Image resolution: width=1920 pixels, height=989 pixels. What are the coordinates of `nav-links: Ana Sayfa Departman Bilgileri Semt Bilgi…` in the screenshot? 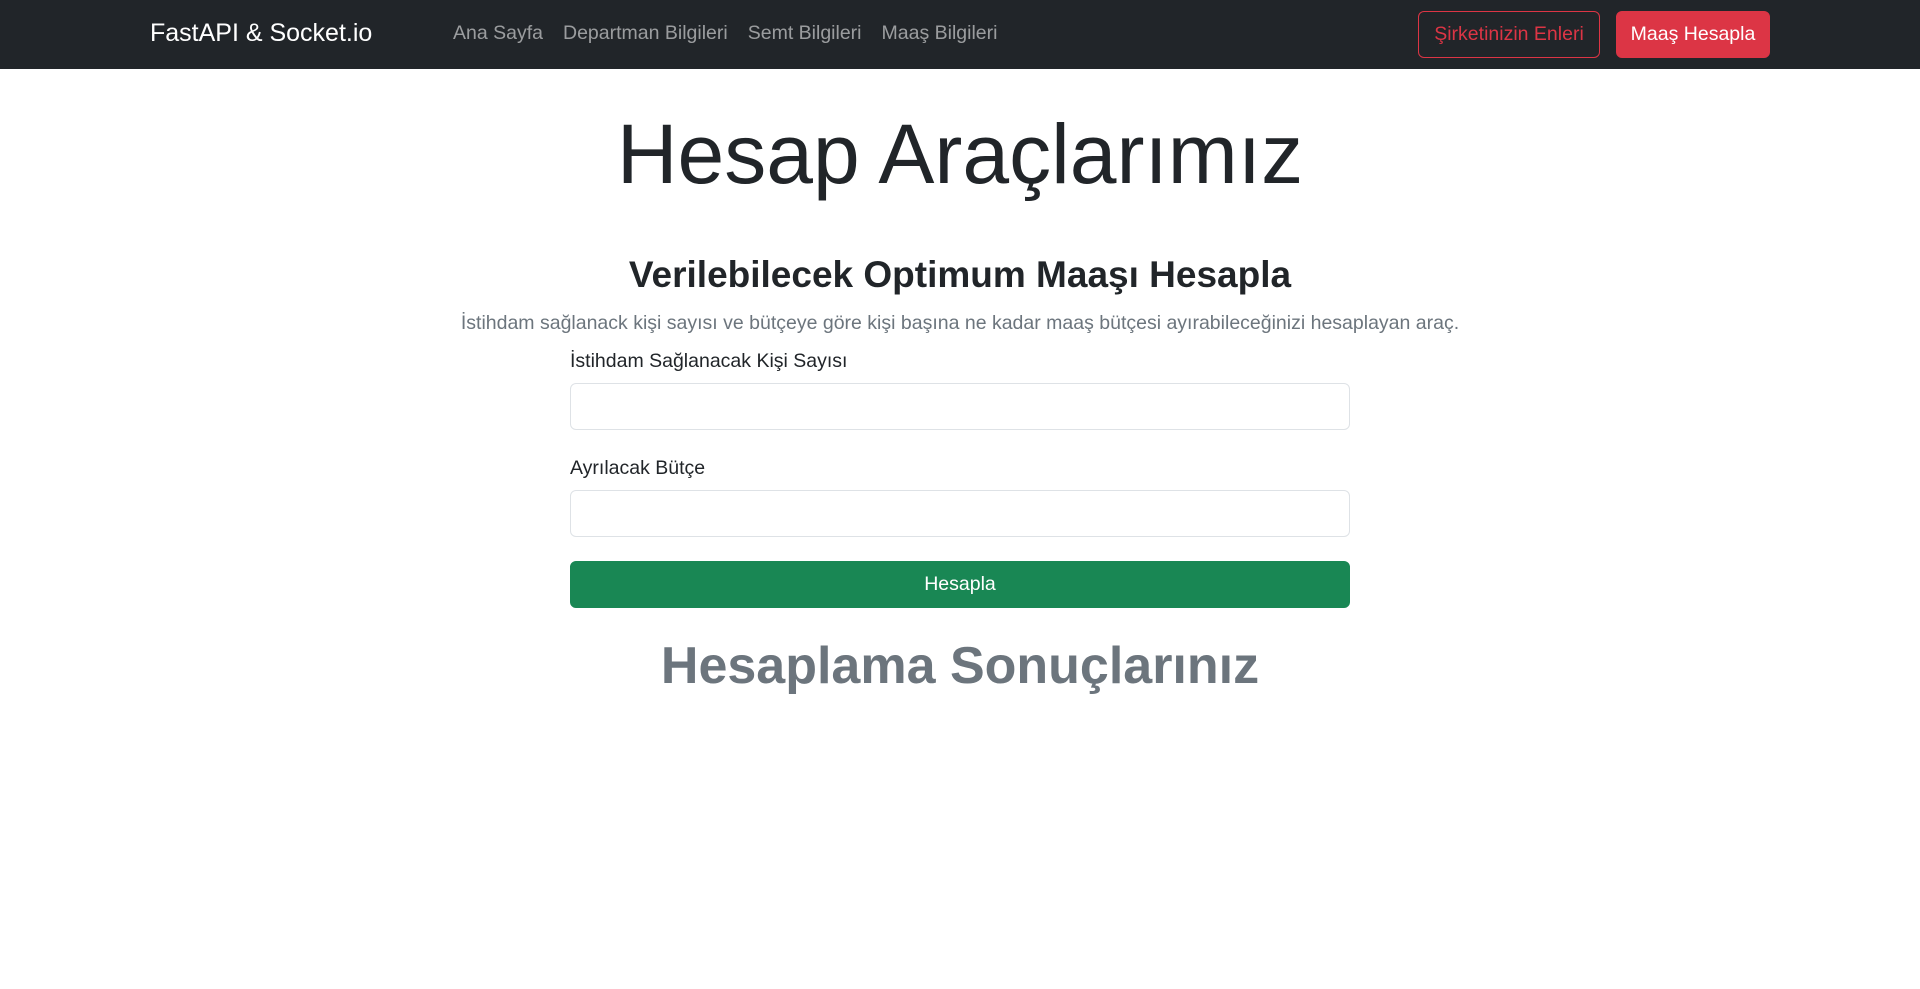 It's located at (730, 33).